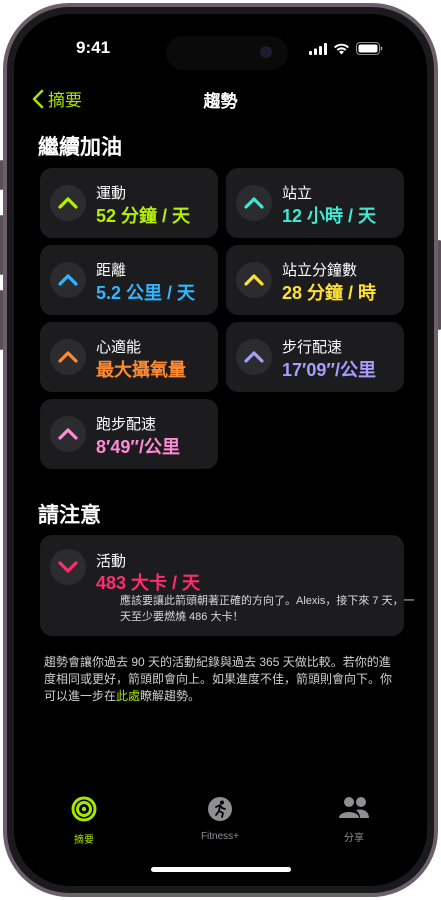  What do you see at coordinates (315, 357) in the screenshot?
I see `trend-card: 步行配速 17′09″/公里` at bounding box center [315, 357].